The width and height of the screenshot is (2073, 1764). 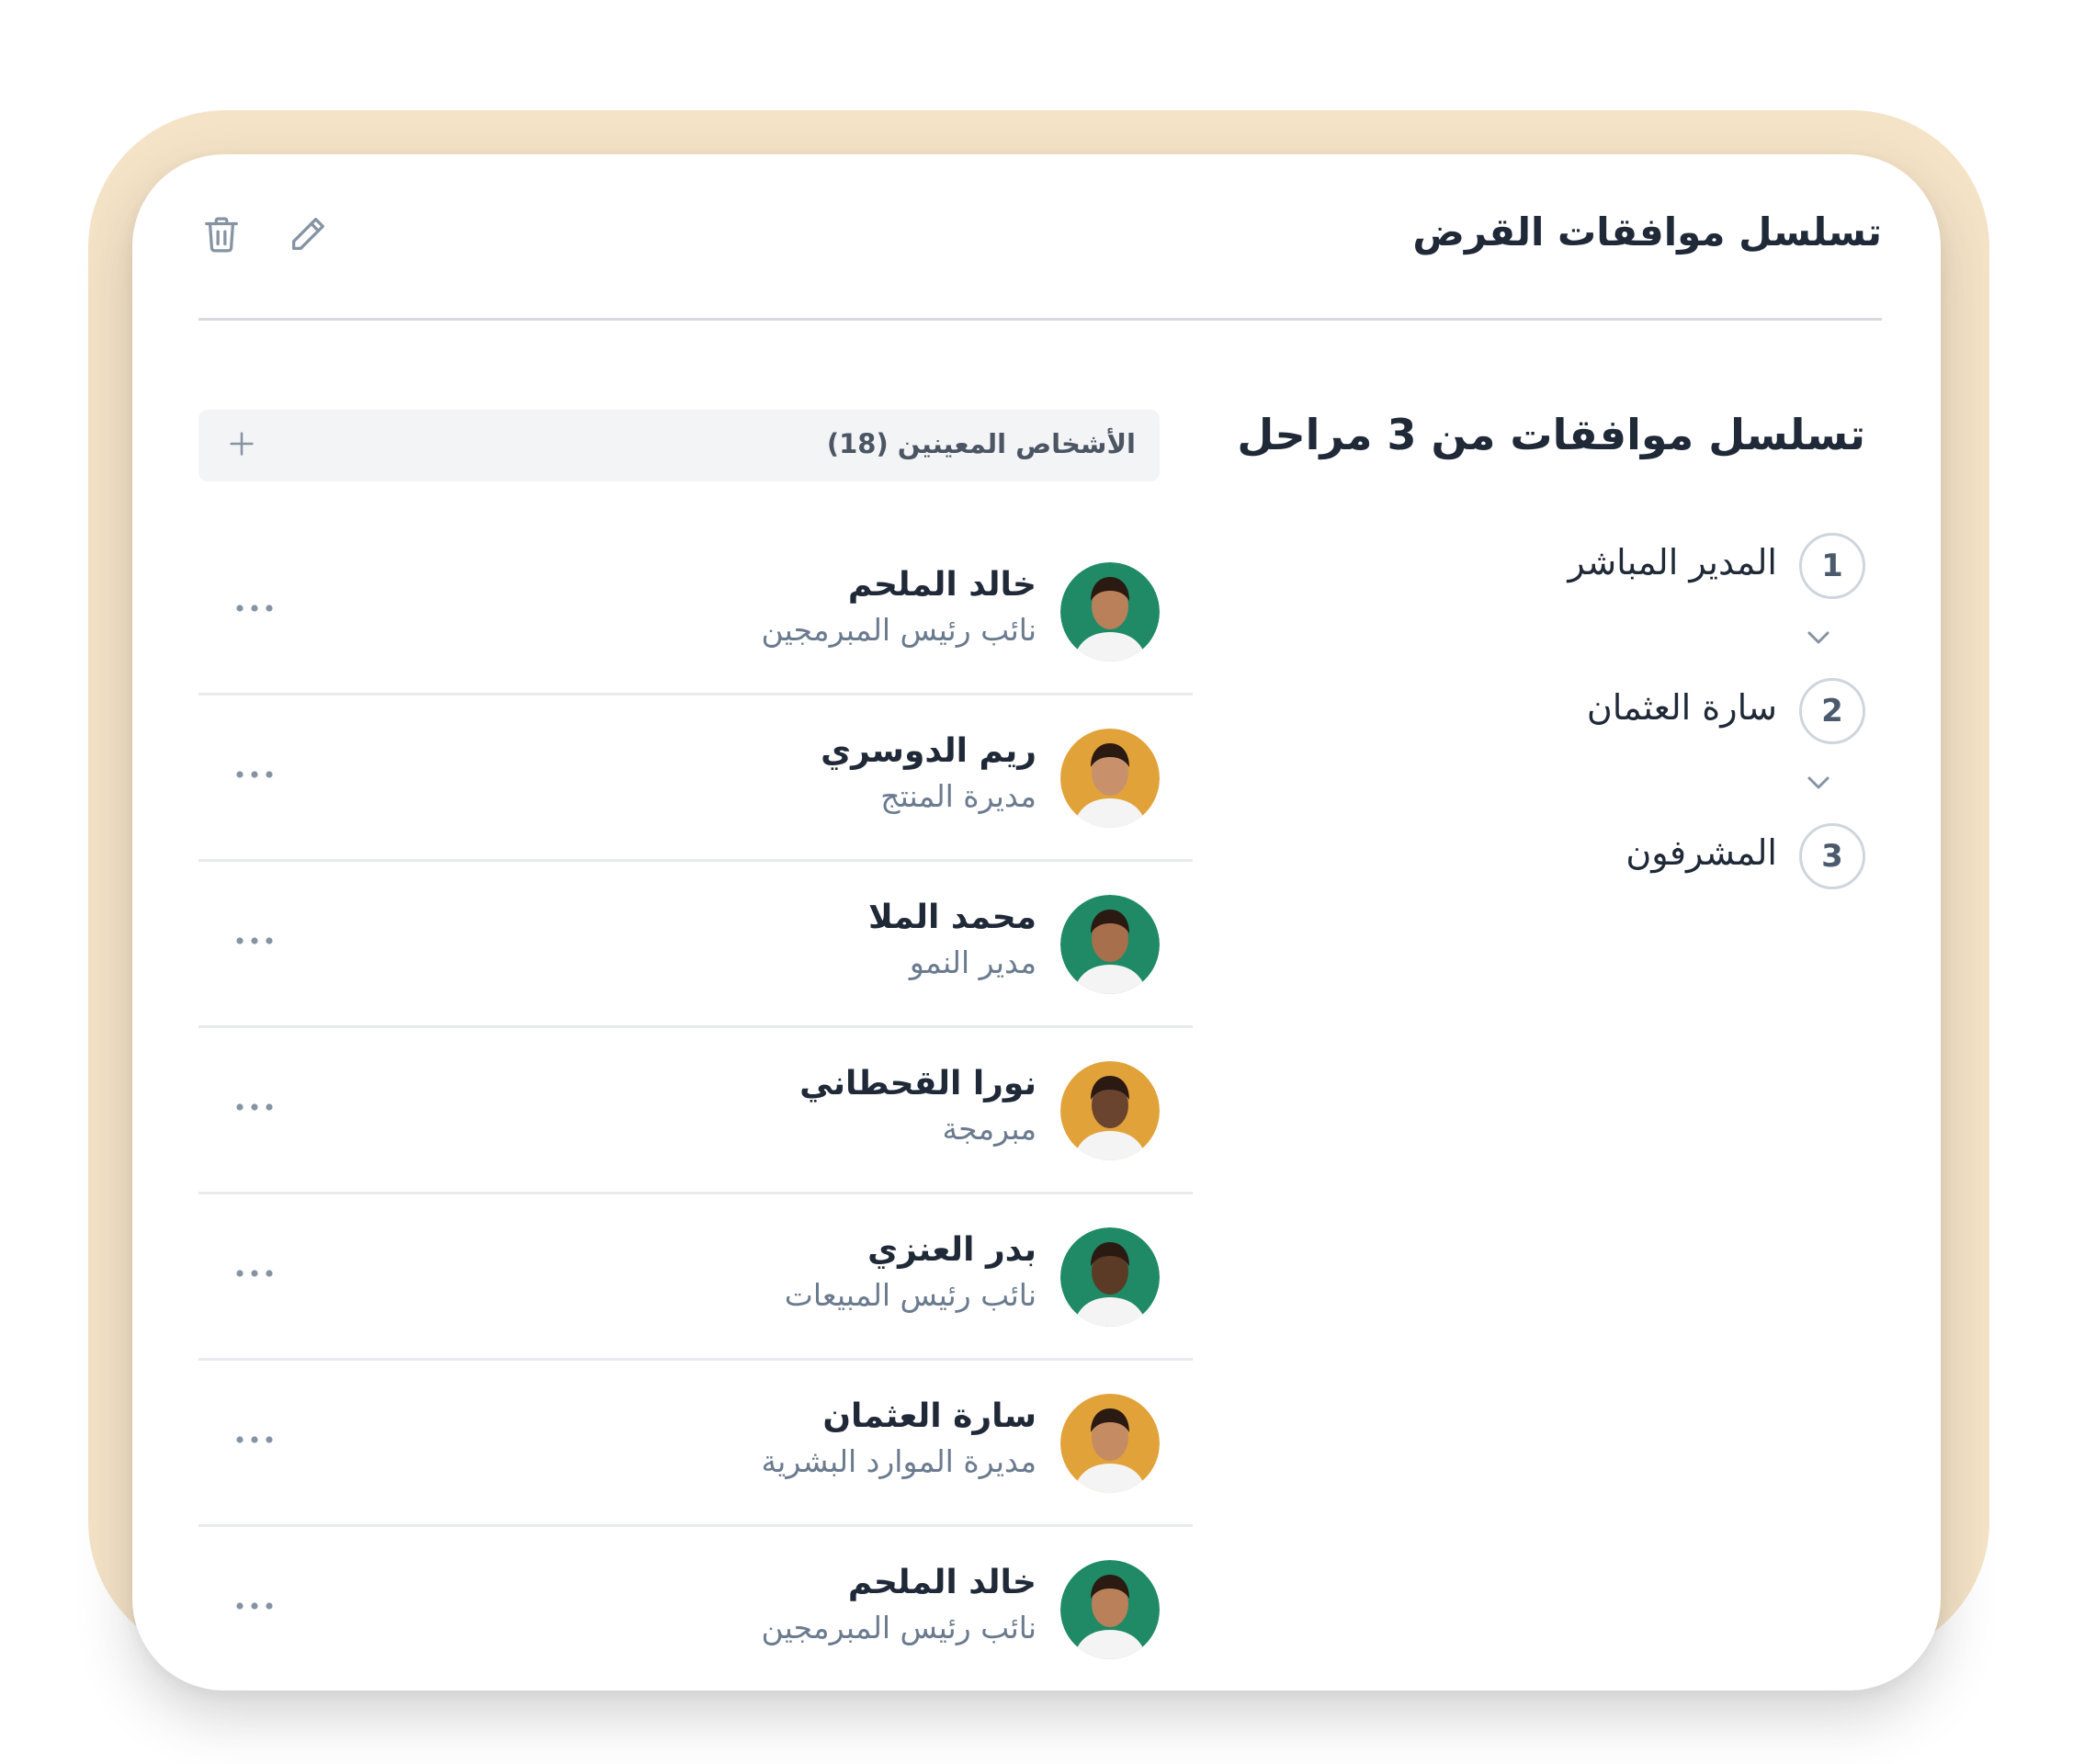 What do you see at coordinates (1673, 562) in the screenshot?
I see `step-label: المدير المباشر` at bounding box center [1673, 562].